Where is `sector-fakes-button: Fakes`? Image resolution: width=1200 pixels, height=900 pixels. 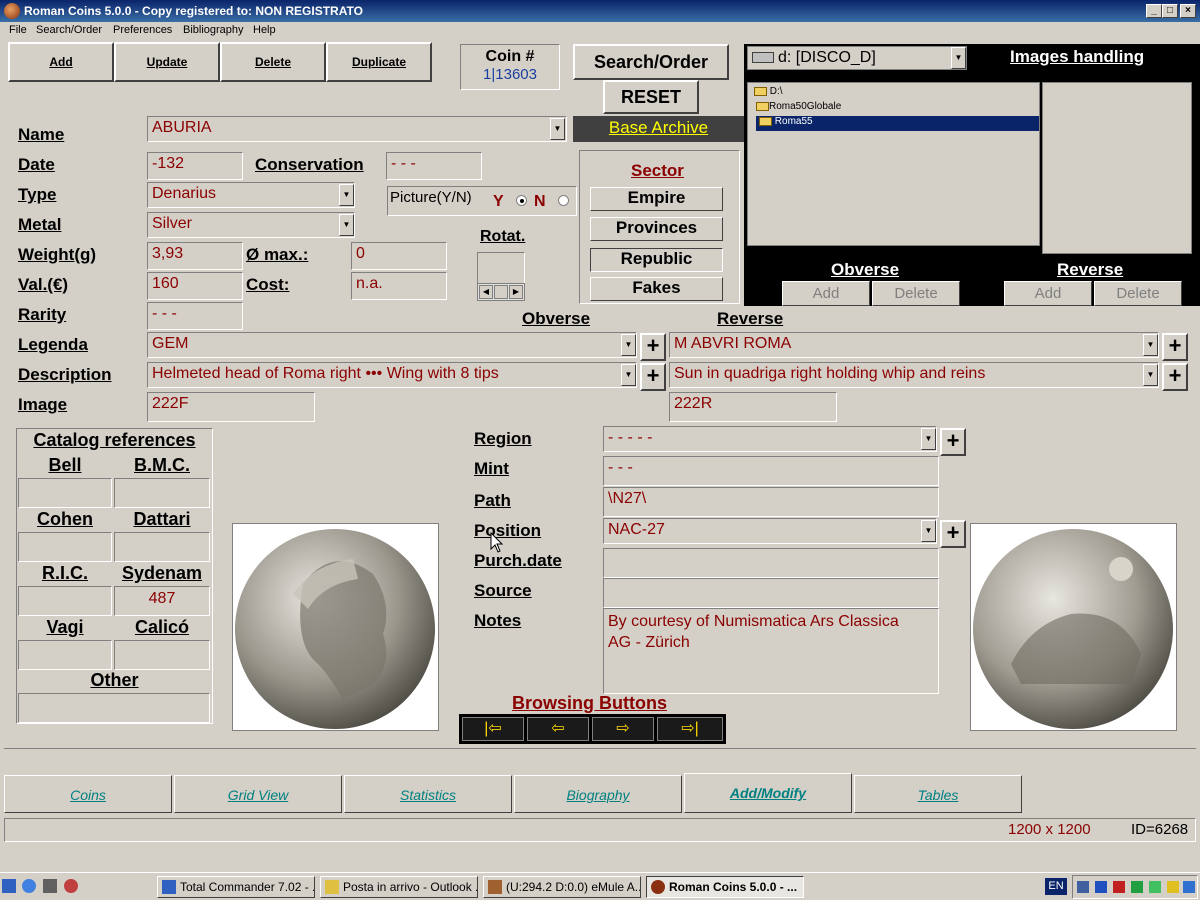 sector-fakes-button: Fakes is located at coordinates (656, 289).